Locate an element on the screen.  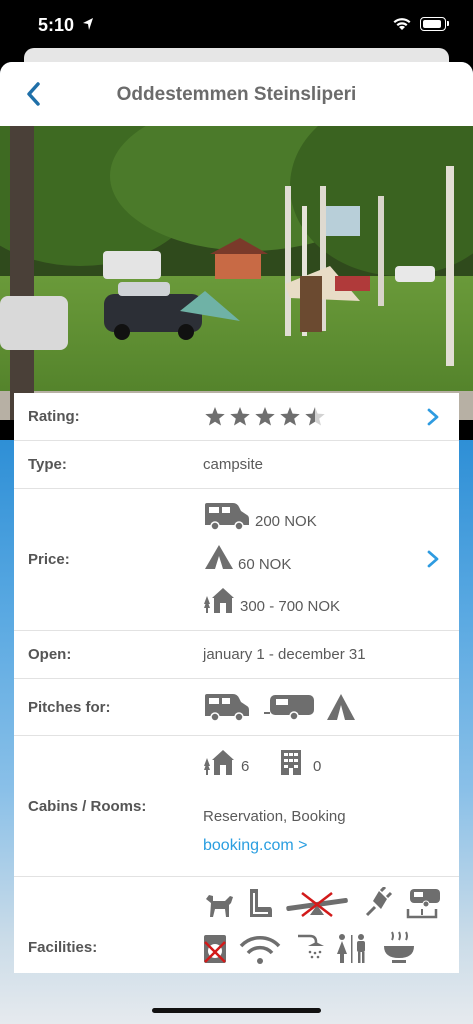
type-row: Type: campsite is located at coordinates (236, 465).